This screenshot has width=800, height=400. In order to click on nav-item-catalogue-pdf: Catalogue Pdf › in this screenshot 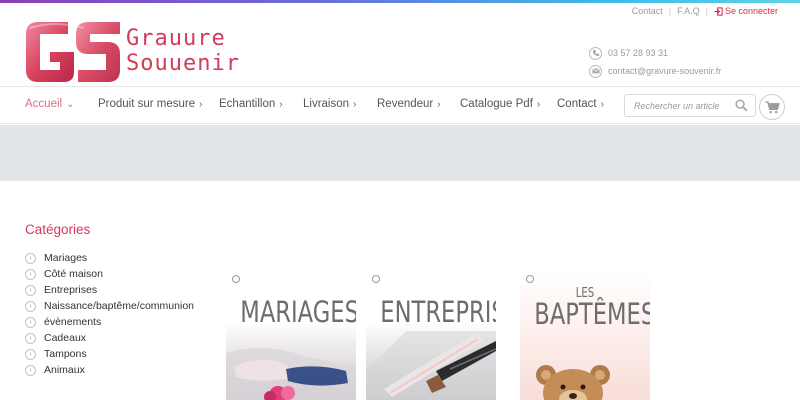, I will do `click(500, 104)`.